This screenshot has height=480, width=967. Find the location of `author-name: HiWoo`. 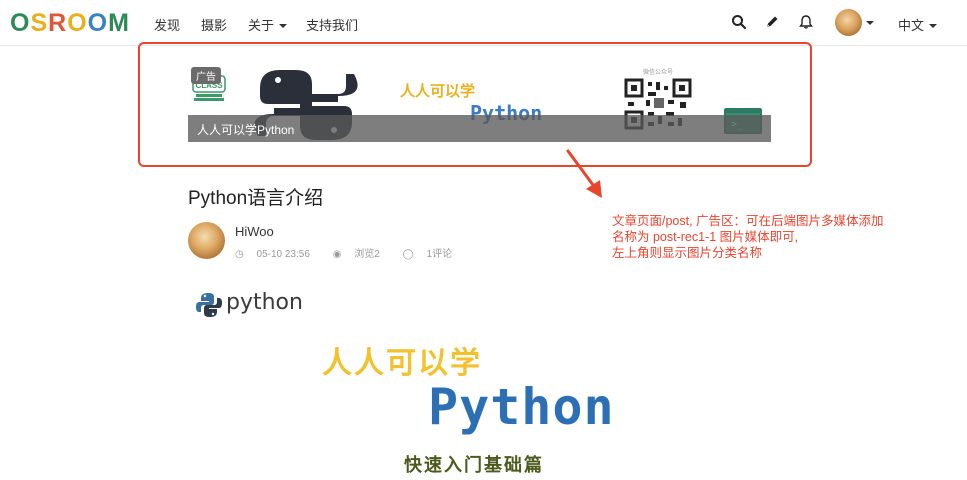

author-name: HiWoo is located at coordinates (254, 231).